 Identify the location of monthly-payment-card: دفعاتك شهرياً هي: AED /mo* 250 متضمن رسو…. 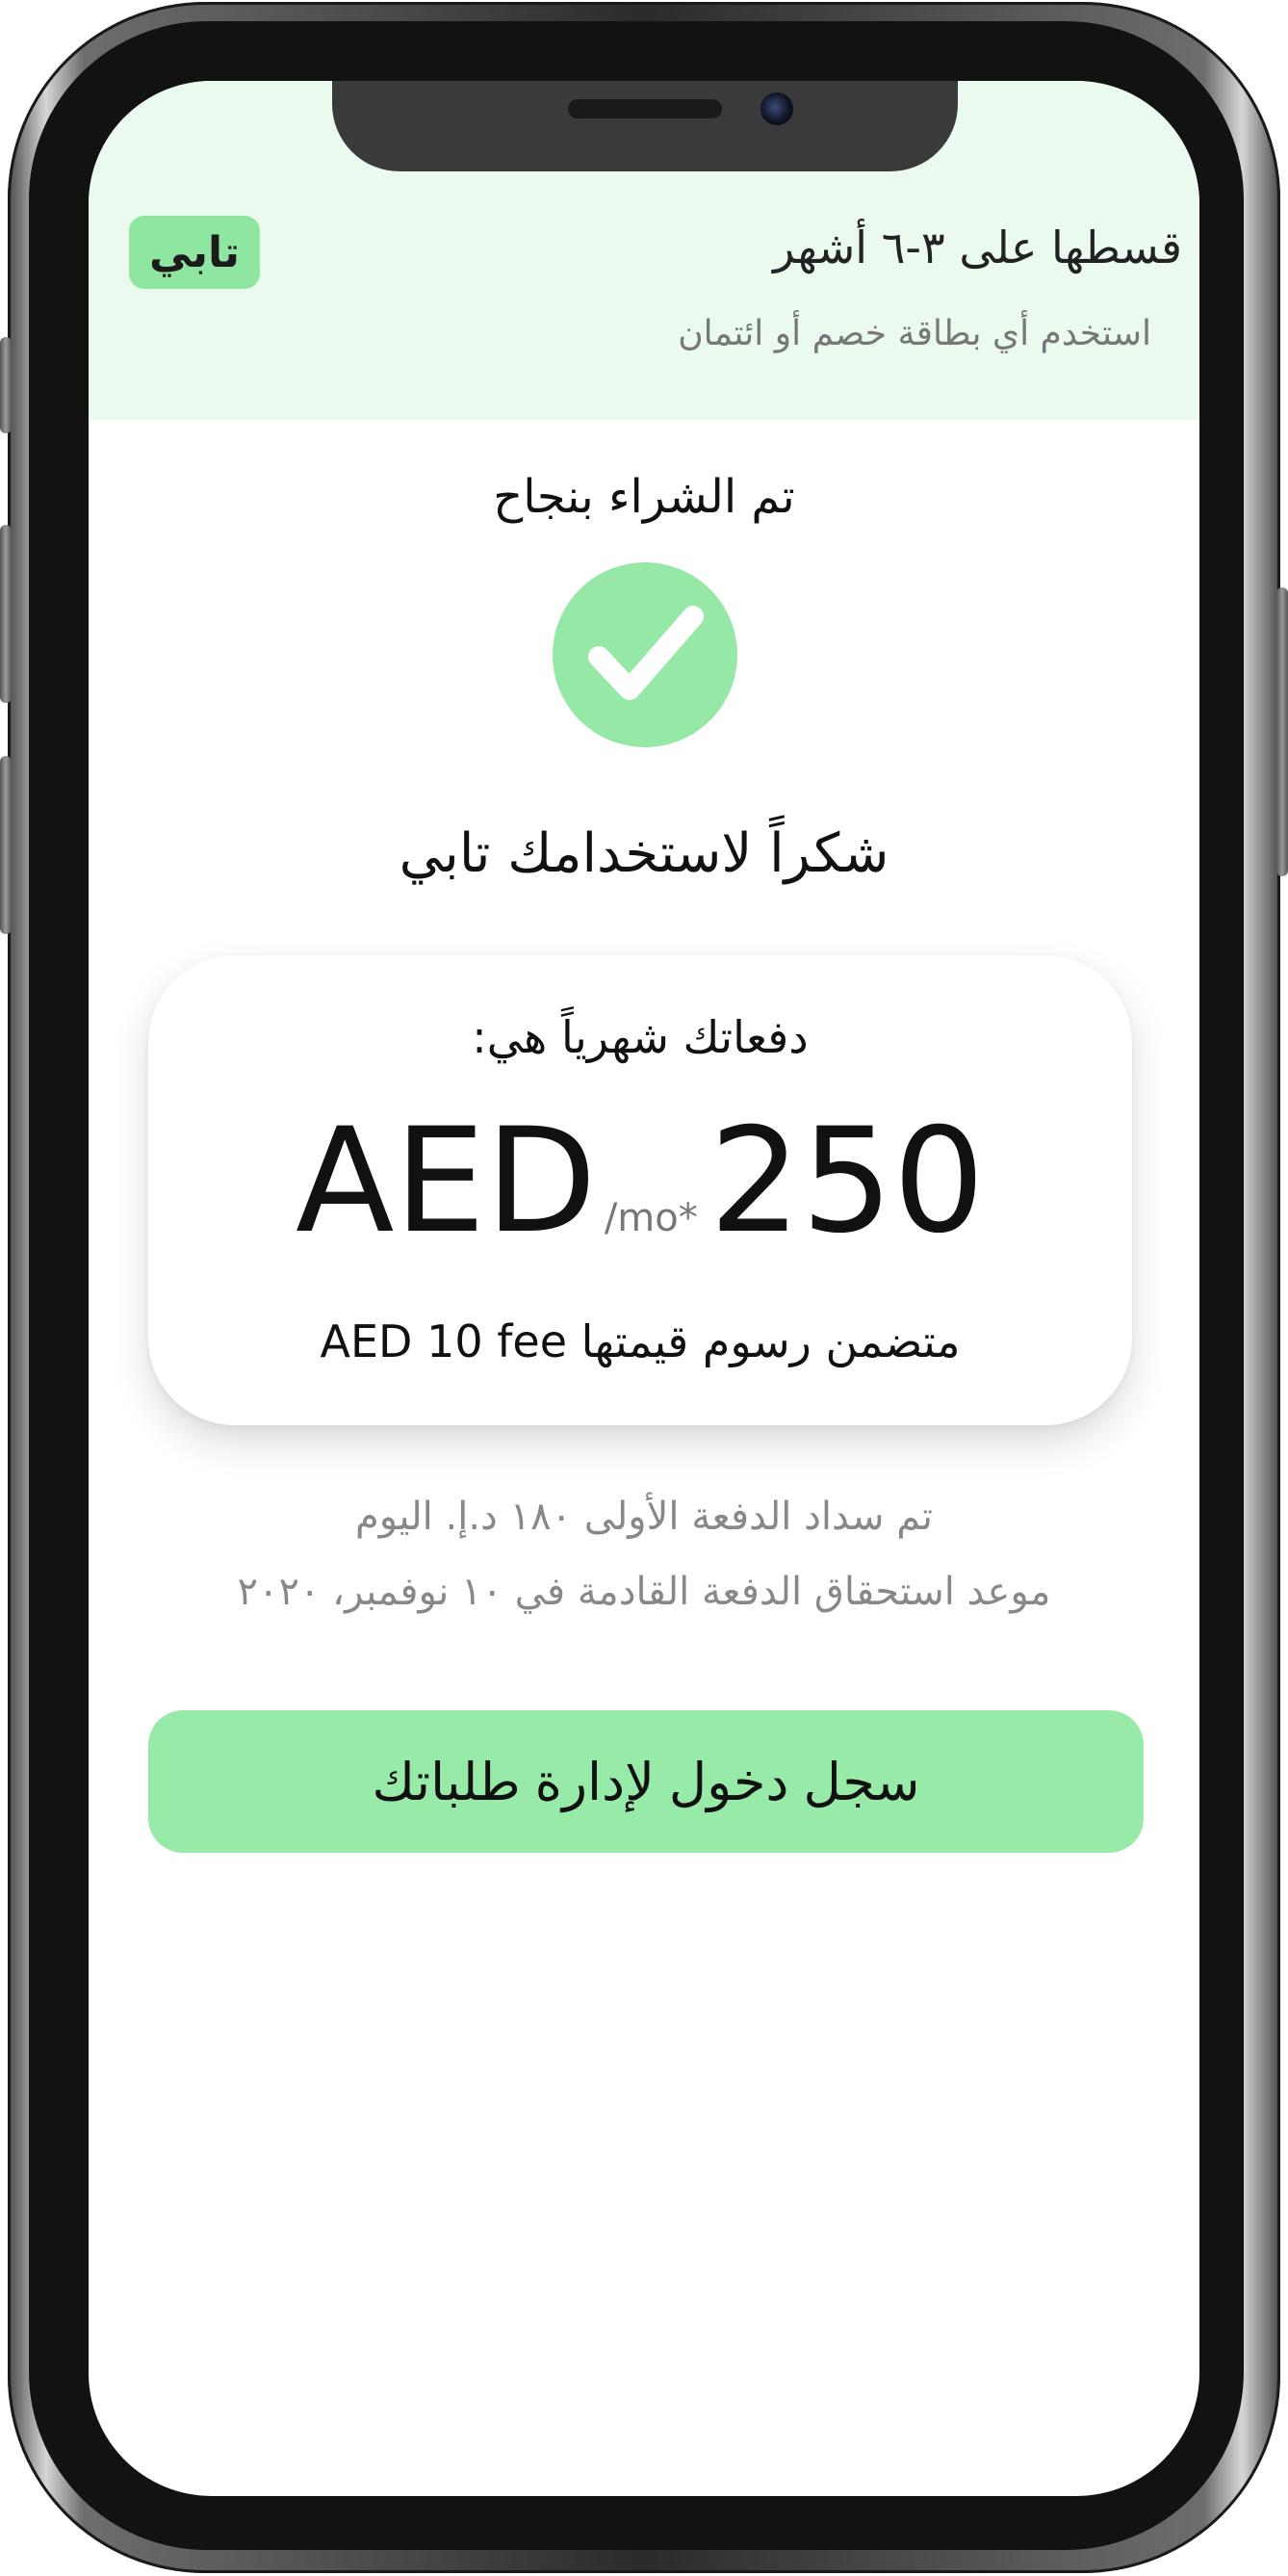
(640, 1190).